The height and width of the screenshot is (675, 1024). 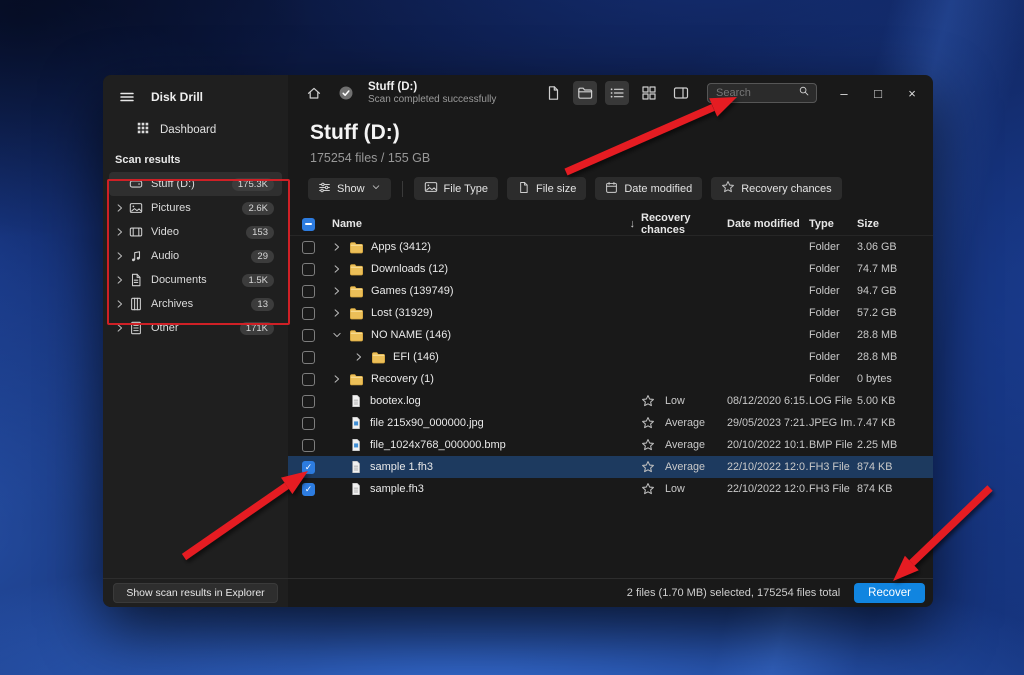 What do you see at coordinates (195, 280) in the screenshot?
I see `sidebar-item-documents: Documents 1.5K` at bounding box center [195, 280].